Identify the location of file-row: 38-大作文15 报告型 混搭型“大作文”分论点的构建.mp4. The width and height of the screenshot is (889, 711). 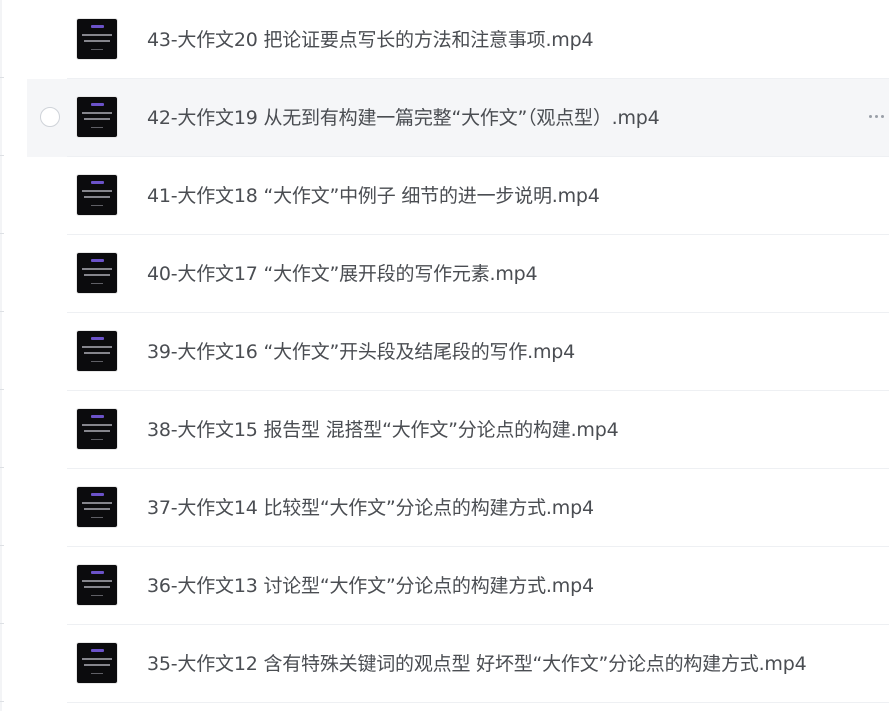
(458, 430).